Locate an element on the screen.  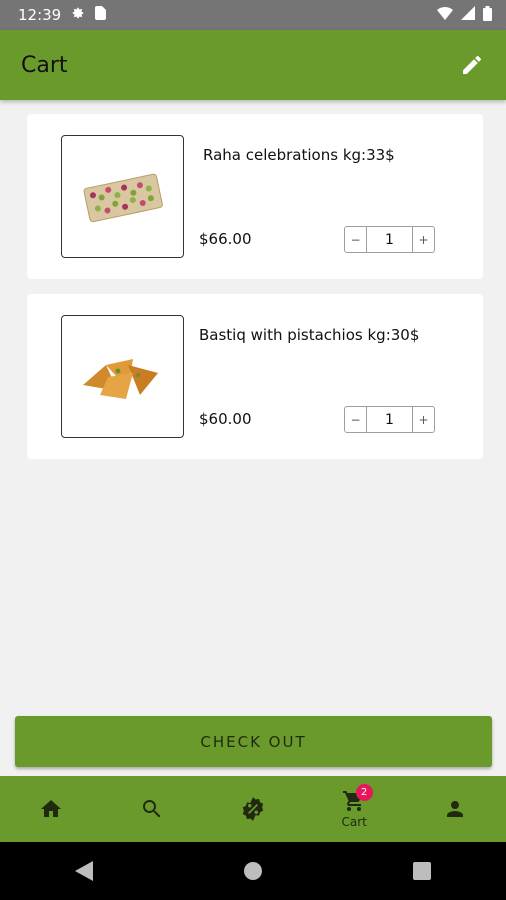
back-triangle-icon is located at coordinates (84, 871).